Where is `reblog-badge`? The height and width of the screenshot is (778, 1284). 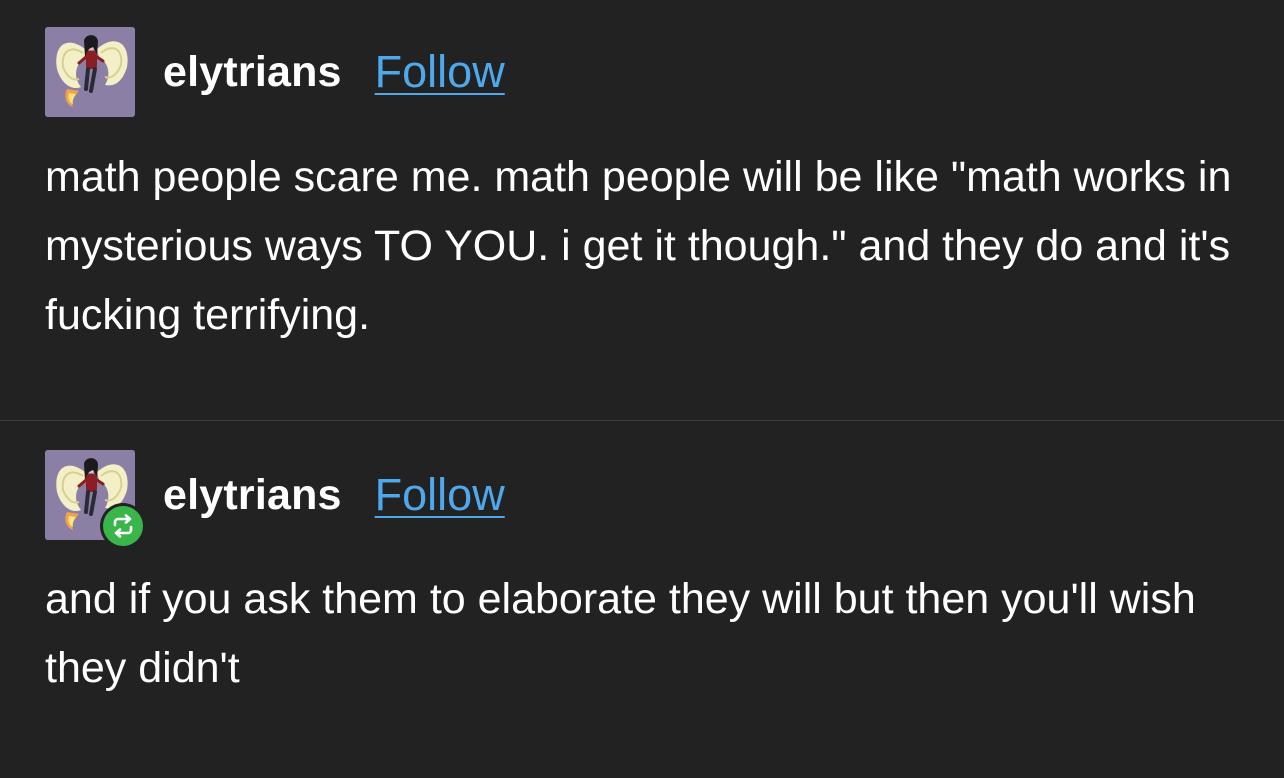
reblog-badge is located at coordinates (123, 526).